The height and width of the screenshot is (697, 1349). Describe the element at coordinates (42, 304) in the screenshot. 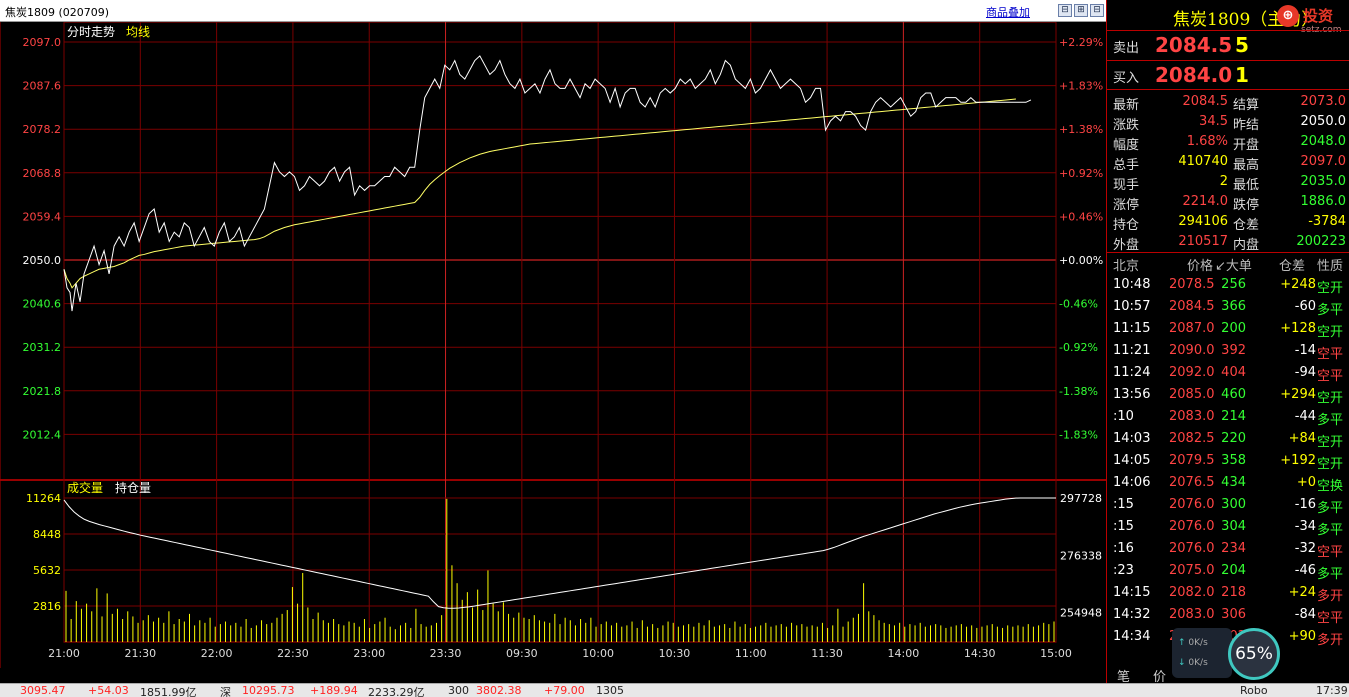

I see `price-tick-label: 2040.6` at that location.